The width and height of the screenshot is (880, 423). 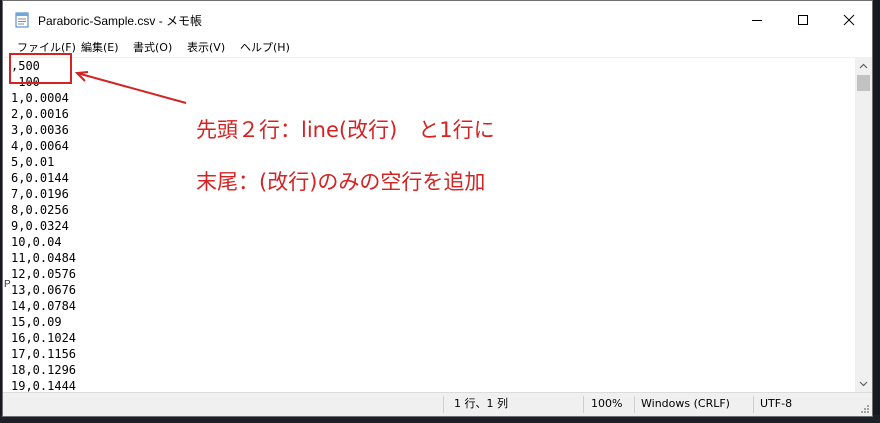 I want to click on chevron-up-icon, so click(x=863, y=65).